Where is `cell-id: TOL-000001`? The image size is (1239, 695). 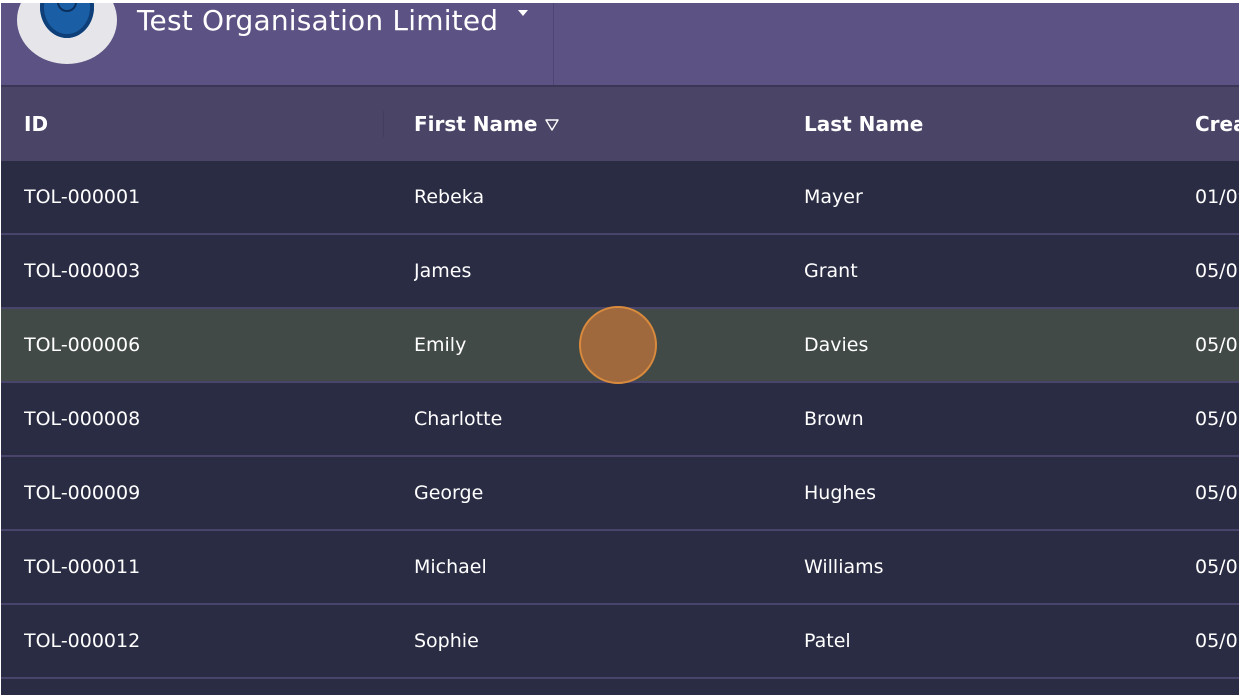
cell-id: TOL-000001 is located at coordinates (82, 197).